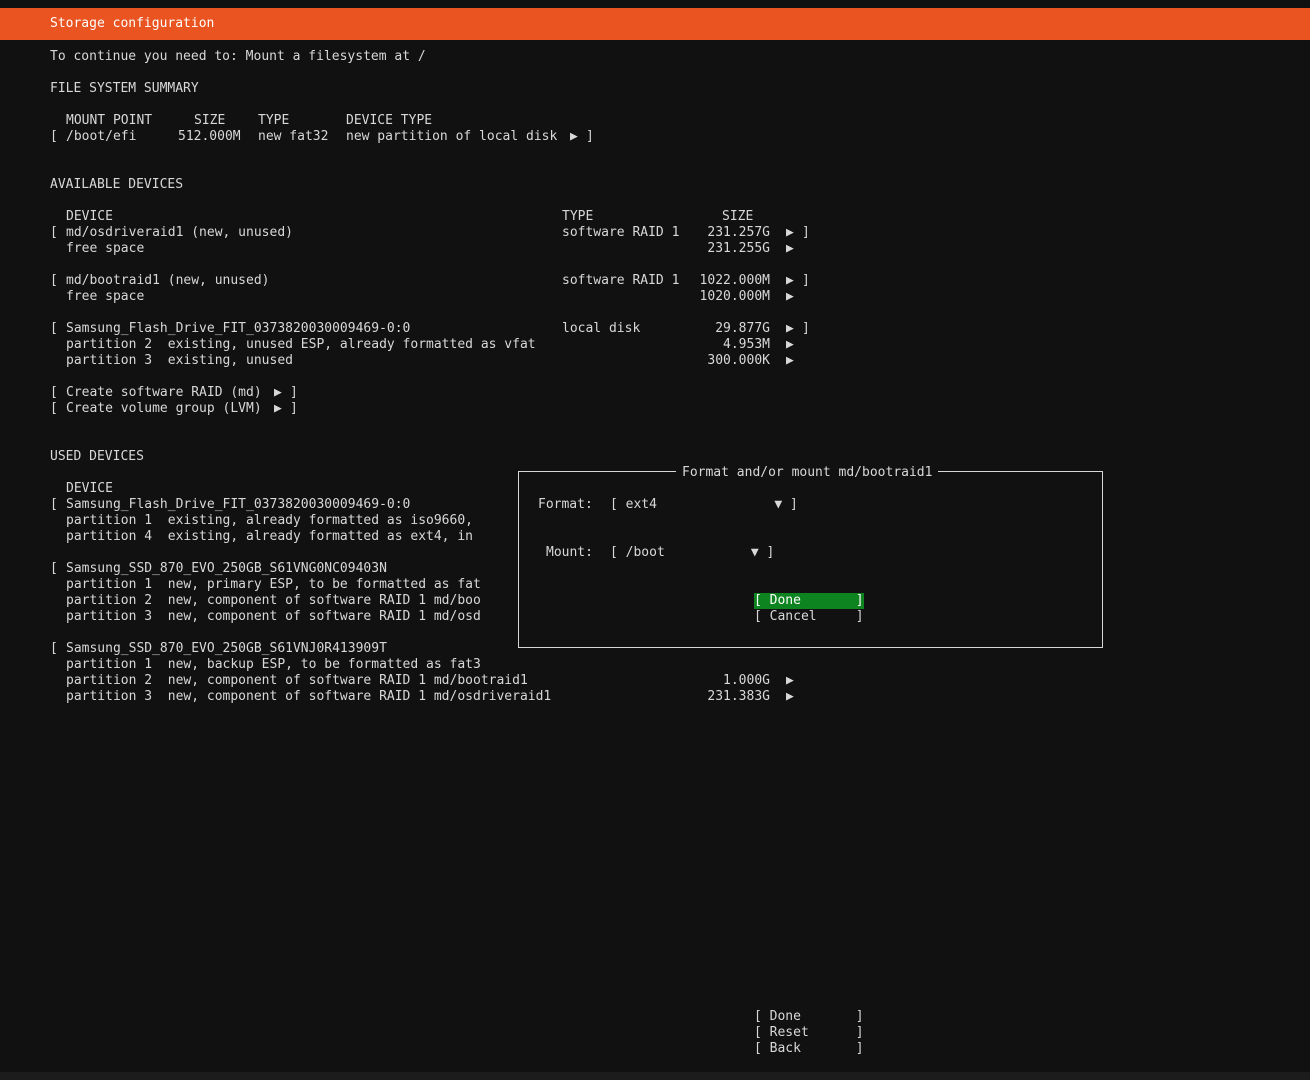 This screenshot has height=1080, width=1310. I want to click on device-size: 231.383G, so click(738, 696).